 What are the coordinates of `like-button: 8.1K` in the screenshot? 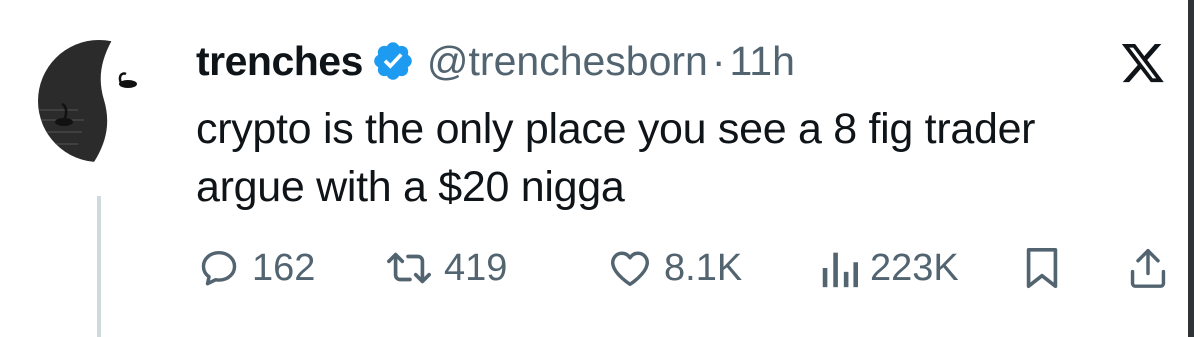 It's located at (674, 268).